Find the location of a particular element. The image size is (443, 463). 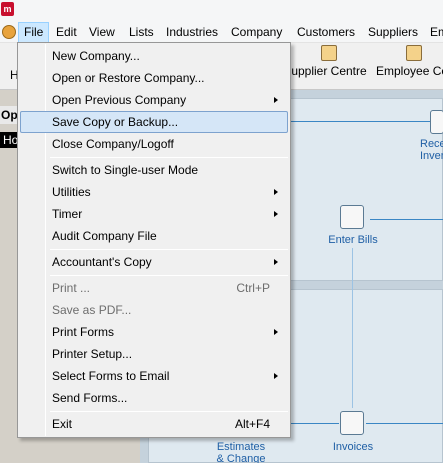

menu-item-print-forms: Print Forms is located at coordinates (154, 332).